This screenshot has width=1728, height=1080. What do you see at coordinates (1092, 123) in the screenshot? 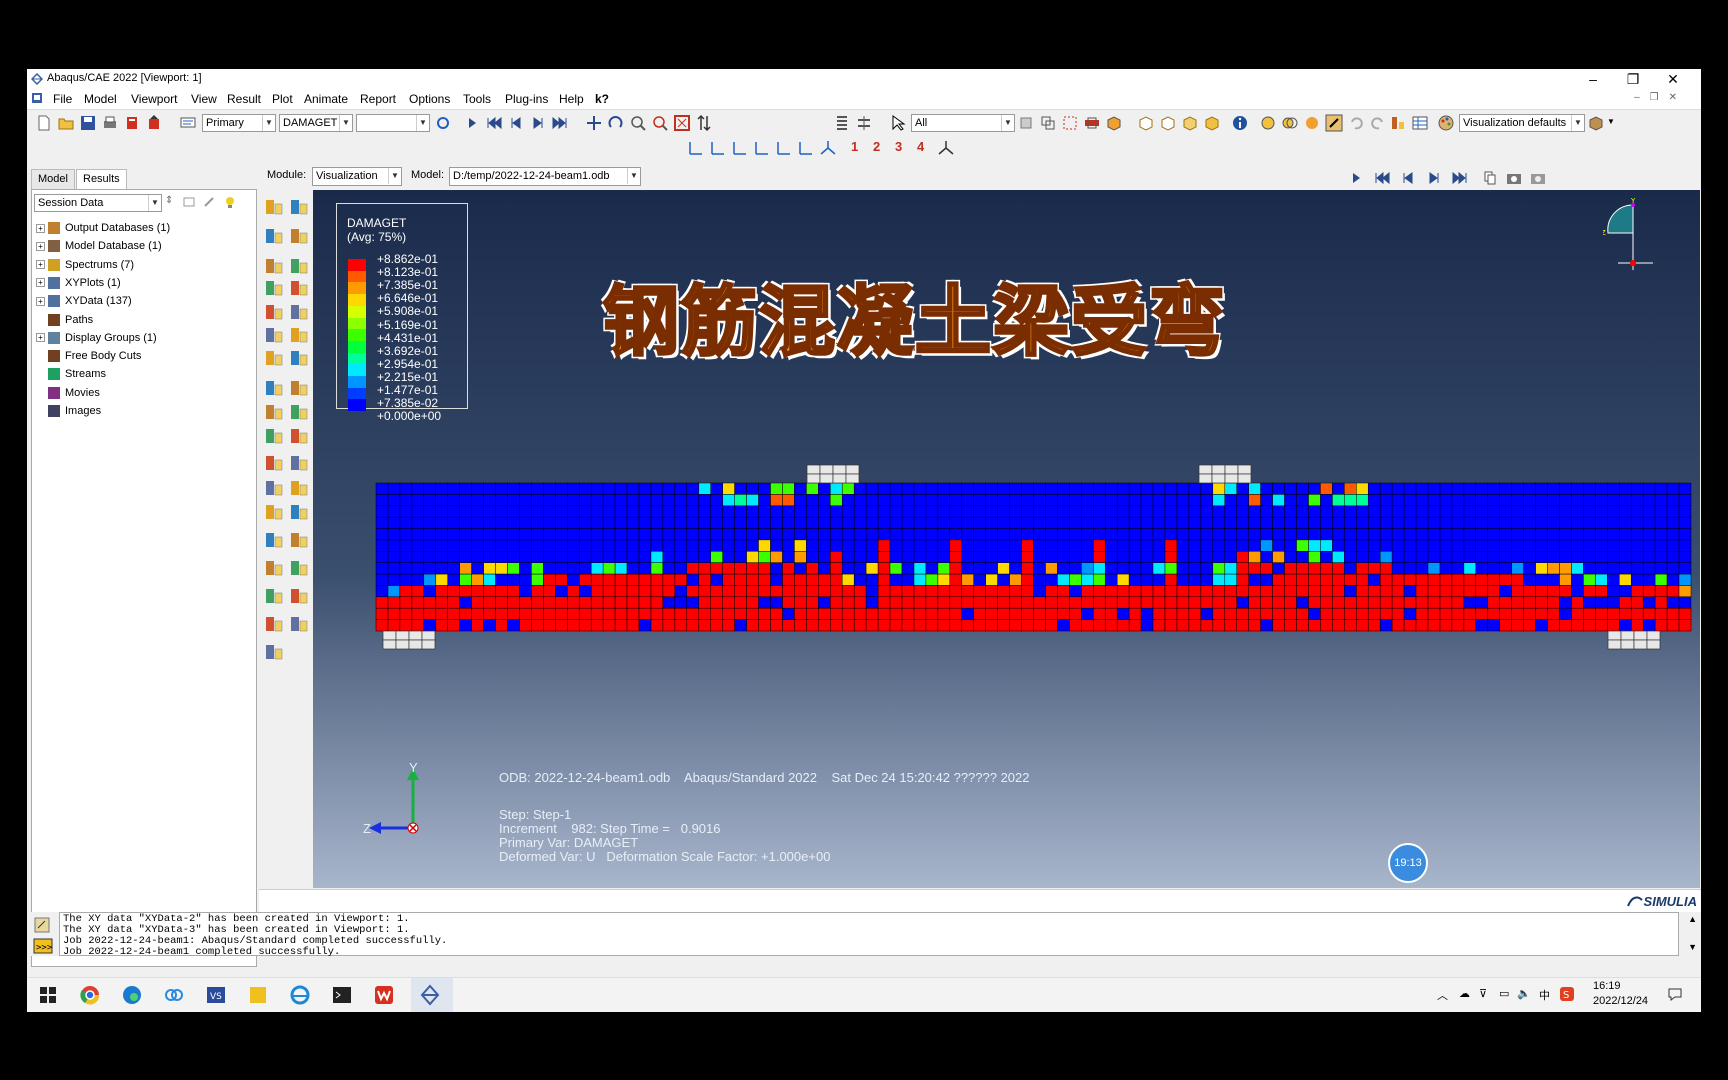
I see `display-group-icon` at bounding box center [1092, 123].